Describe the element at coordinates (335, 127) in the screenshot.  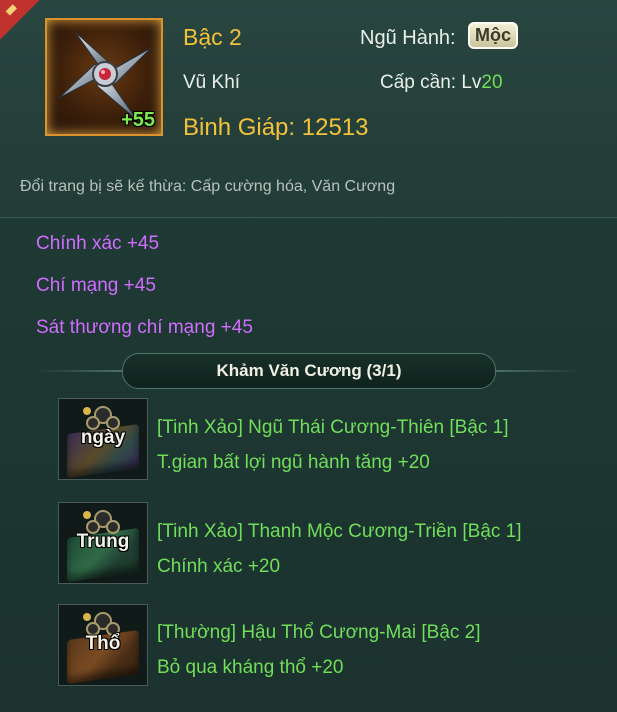
I see `power-value: 12513` at that location.